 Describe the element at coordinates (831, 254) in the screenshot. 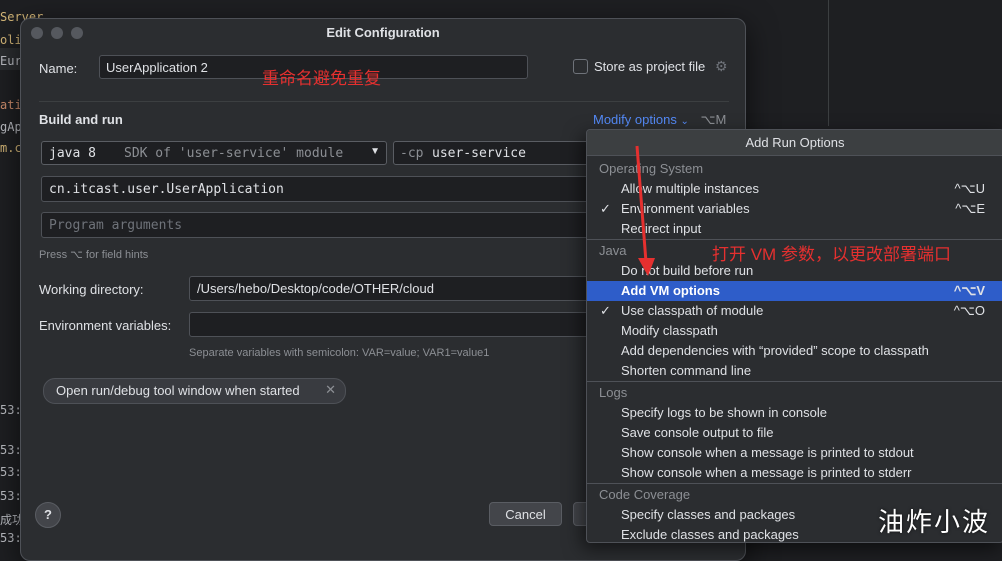

I see `annotation-vm-options: 打开 VM 参数，以更改部署端口` at that location.